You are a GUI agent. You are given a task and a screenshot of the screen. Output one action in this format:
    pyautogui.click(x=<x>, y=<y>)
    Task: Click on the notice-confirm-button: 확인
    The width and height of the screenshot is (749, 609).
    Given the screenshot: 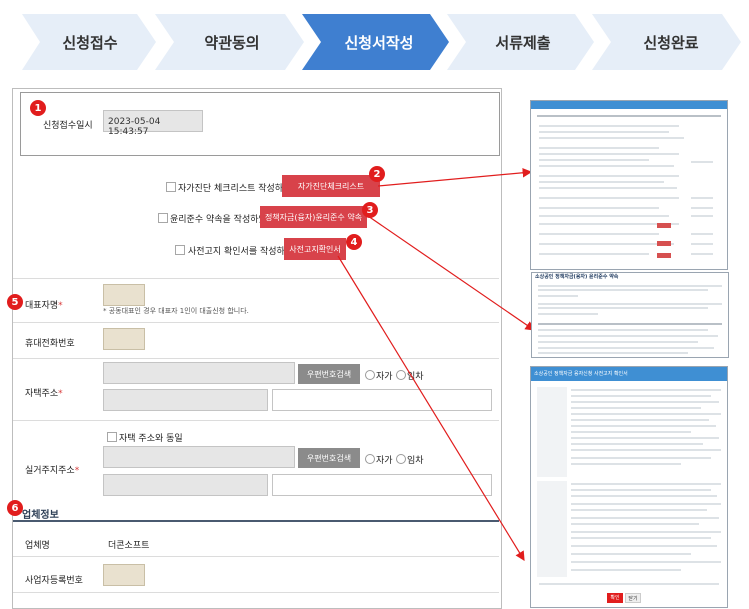 What is the action you would take?
    pyautogui.click(x=615, y=598)
    